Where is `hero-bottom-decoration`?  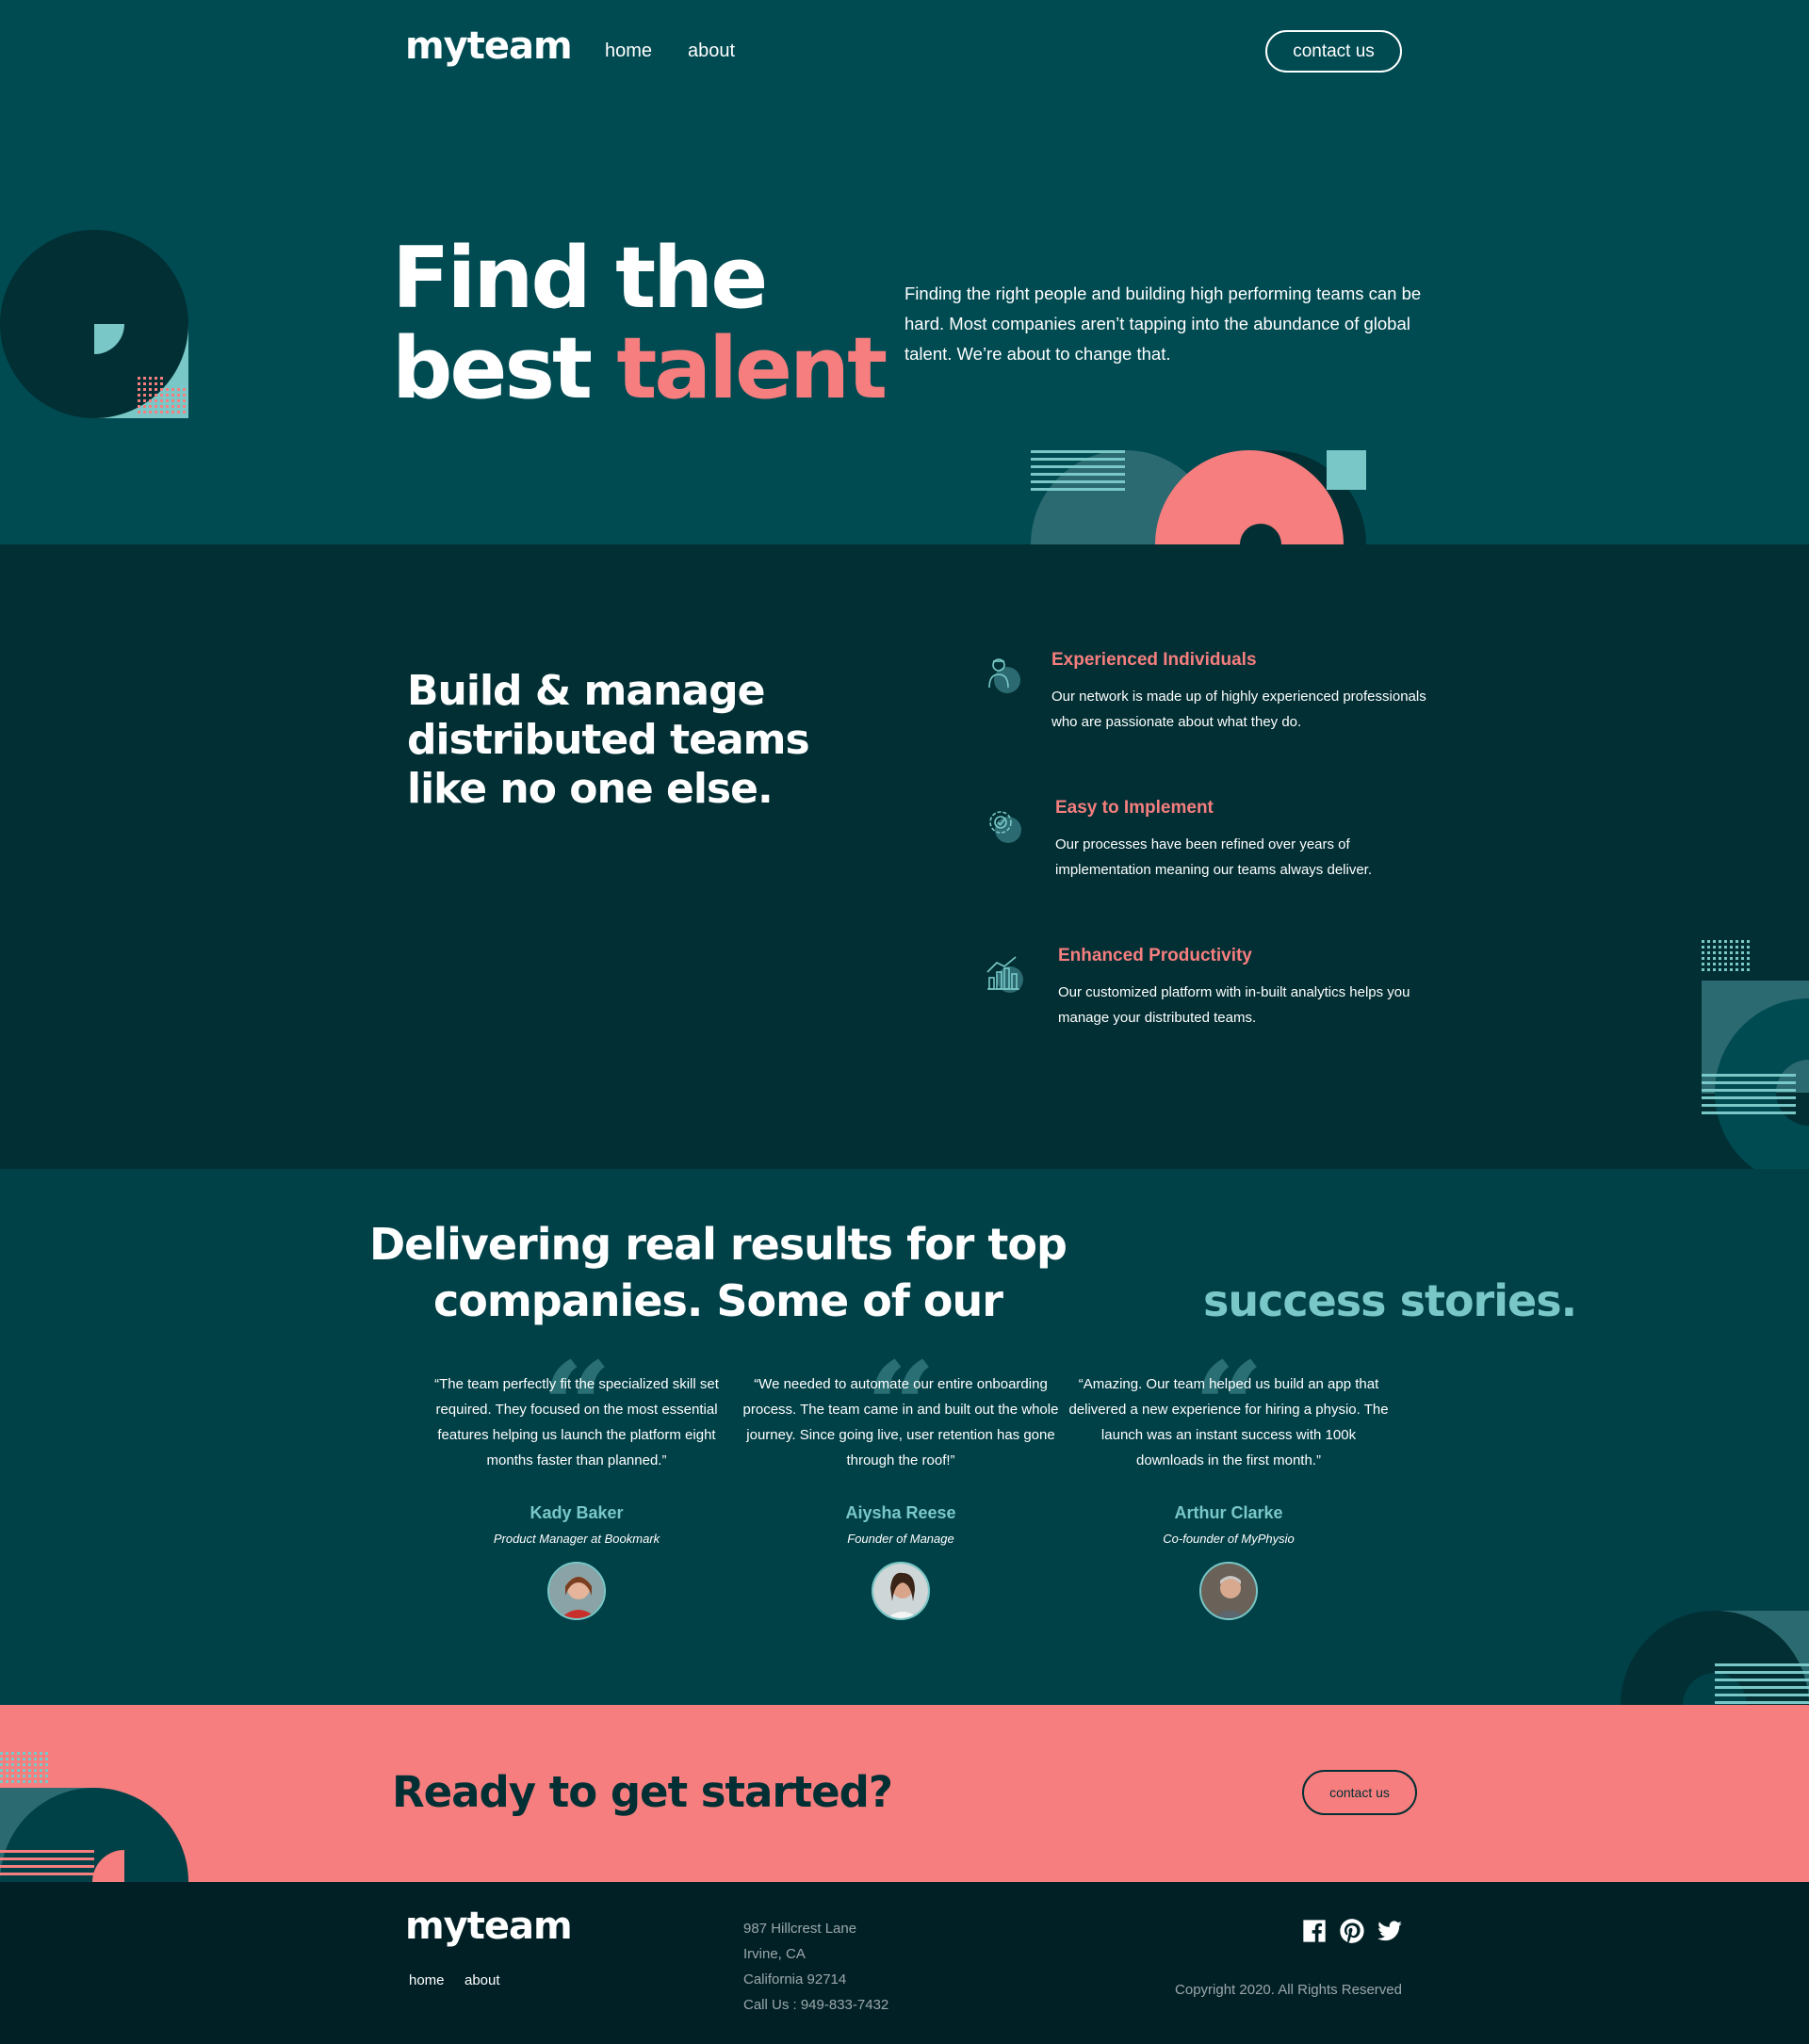
hero-bottom-decoration is located at coordinates (1198, 497).